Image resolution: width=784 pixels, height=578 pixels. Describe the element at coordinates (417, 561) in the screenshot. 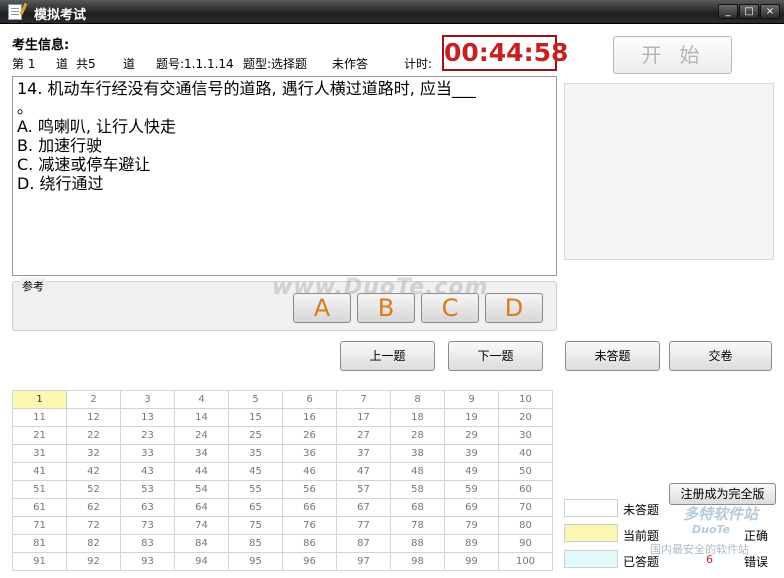

I see `question-cell: 98` at that location.